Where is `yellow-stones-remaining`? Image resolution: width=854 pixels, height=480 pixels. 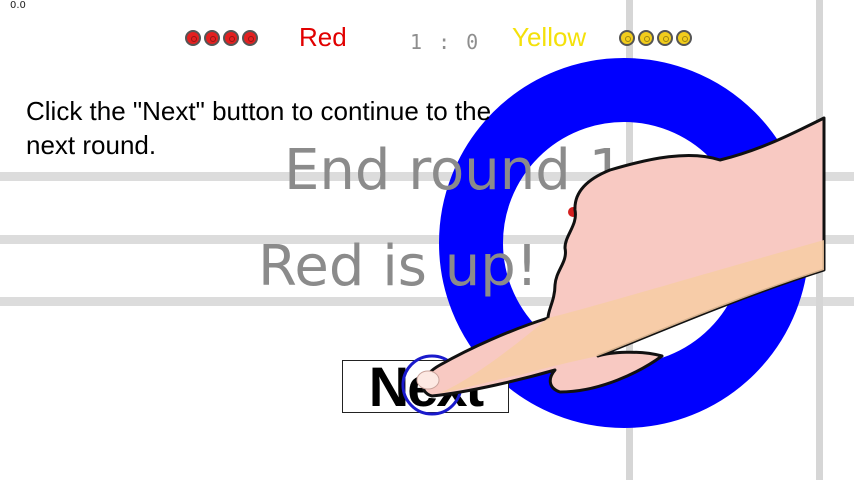
yellow-stones-remaining is located at coordinates (655, 38).